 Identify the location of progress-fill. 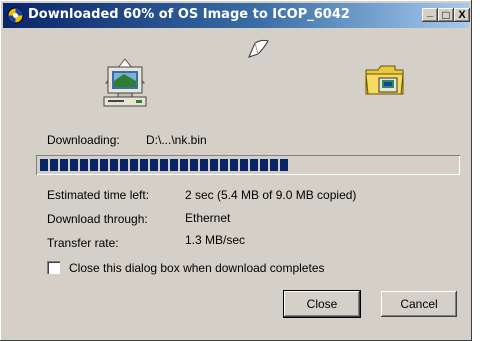
(165, 165).